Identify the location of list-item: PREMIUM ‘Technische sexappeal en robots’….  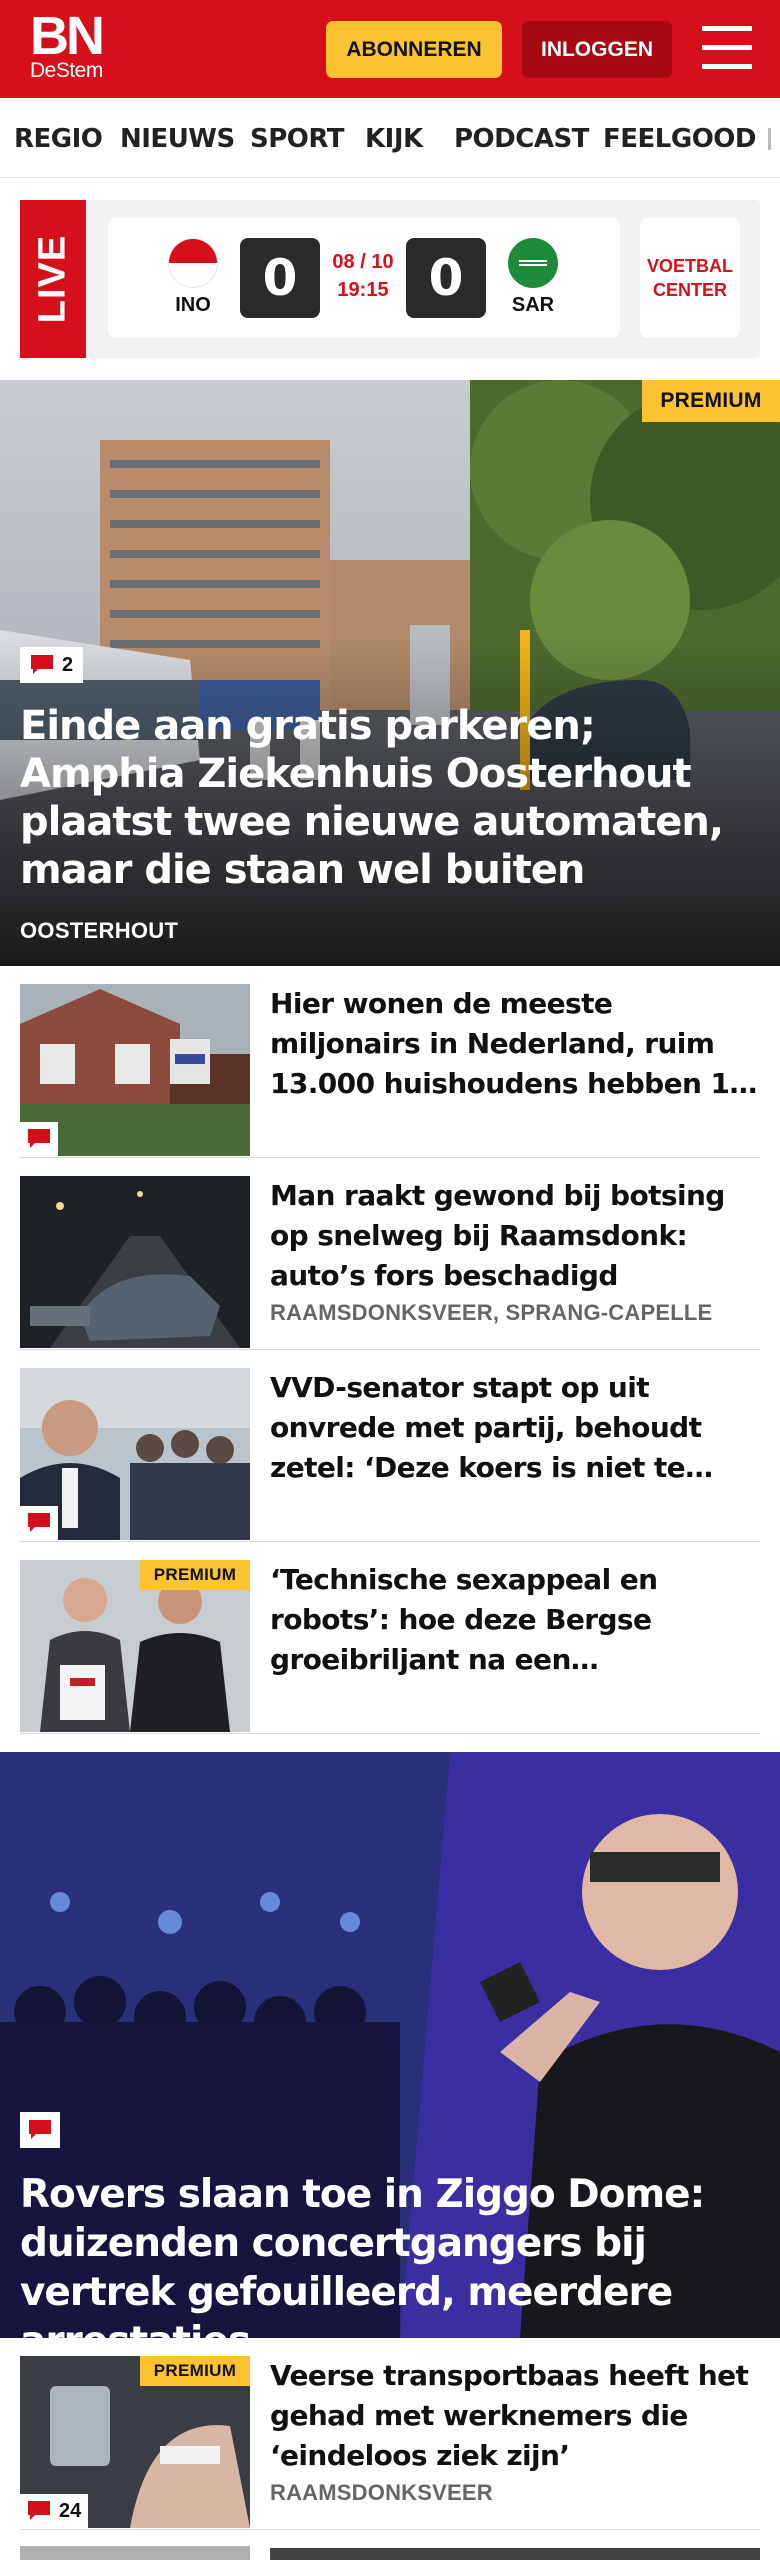
(390, 1638).